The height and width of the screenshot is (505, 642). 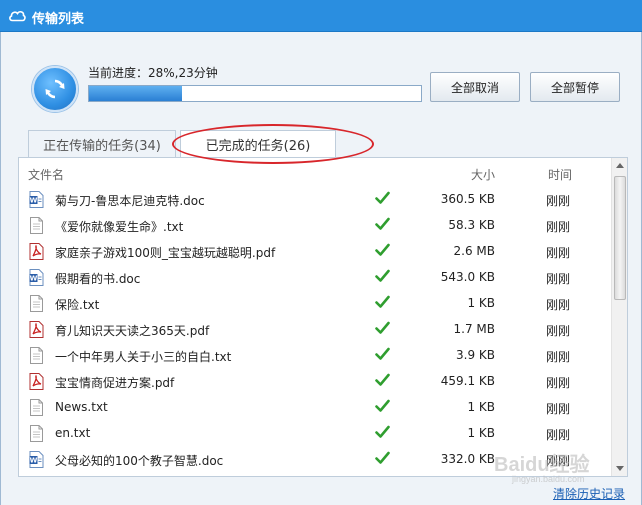 What do you see at coordinates (560, 174) in the screenshot?
I see `column-header-time: 时间` at bounding box center [560, 174].